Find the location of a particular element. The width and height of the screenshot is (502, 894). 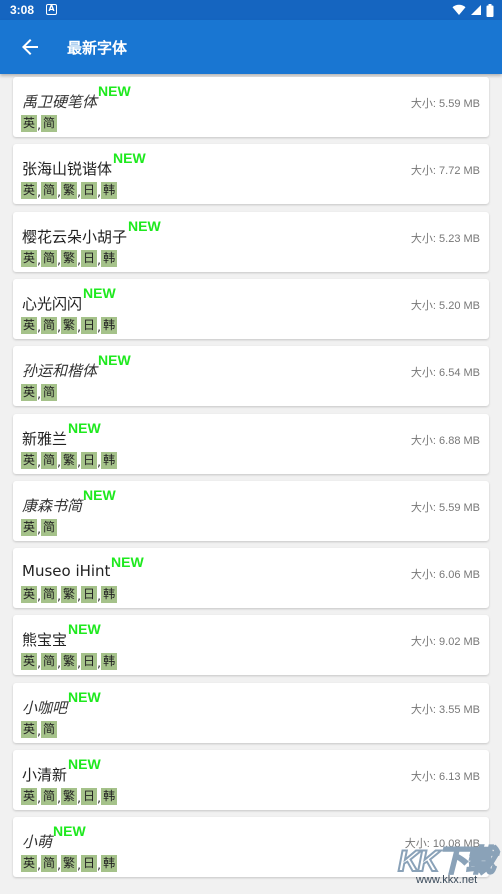

font-list-item: 小清新 NEW 大小: 6.13 MB 英, 简, 繁, 日, 韩 is located at coordinates (251, 780).